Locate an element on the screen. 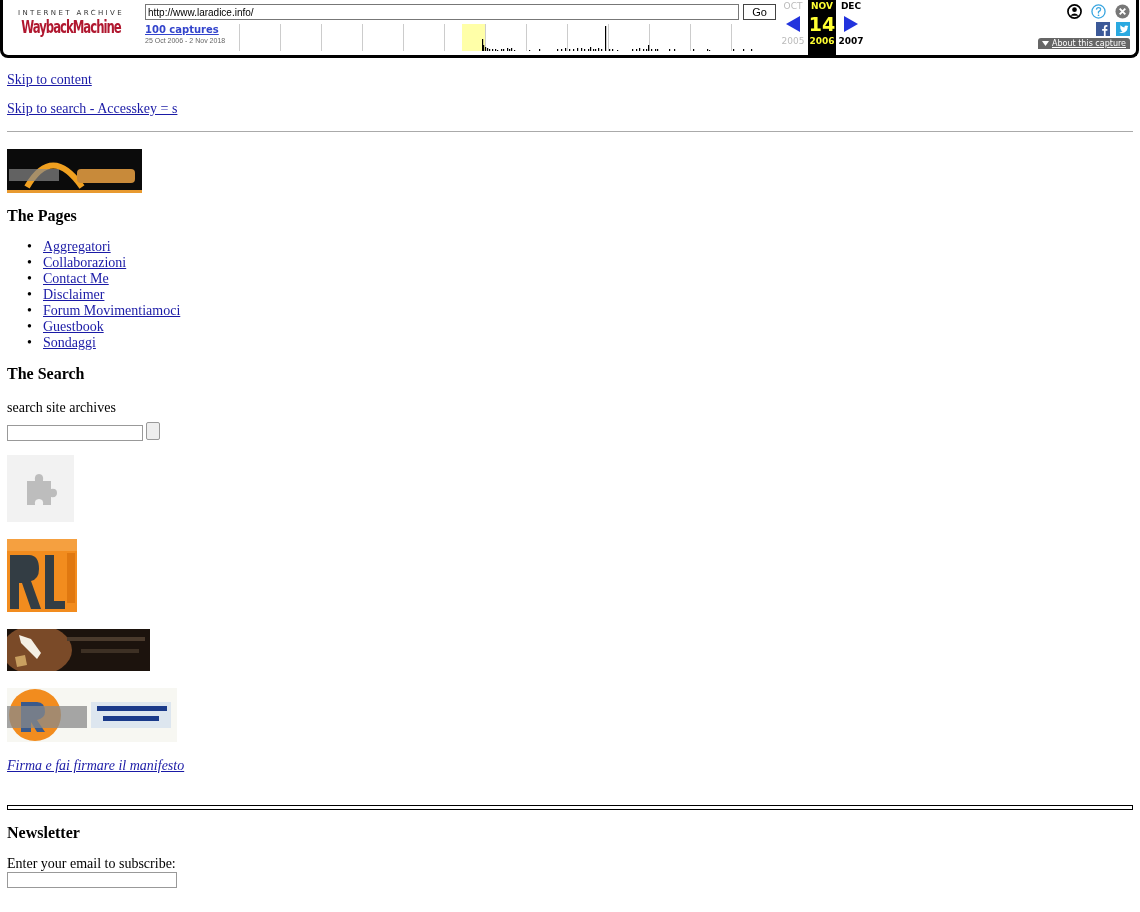 Image resolution: width=1140 pixels, height=912 pixels. label-text: search site archives is located at coordinates (62, 408).